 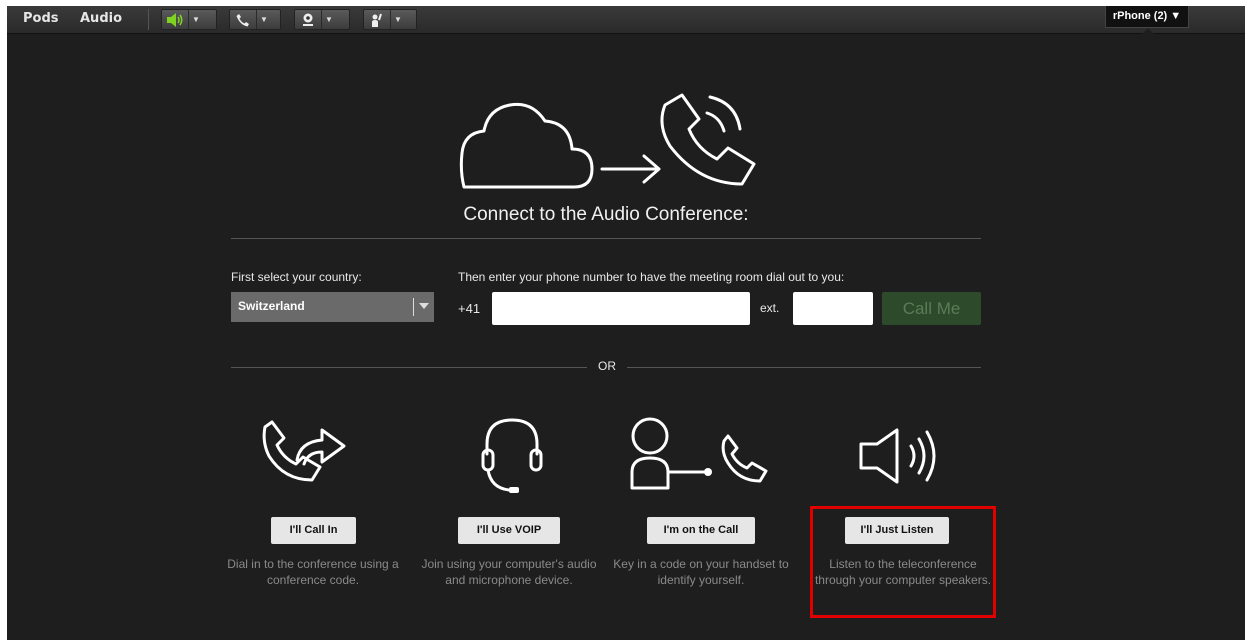 I want to click on raise-hand-dropdown-icon: ▼, so click(x=397, y=19).